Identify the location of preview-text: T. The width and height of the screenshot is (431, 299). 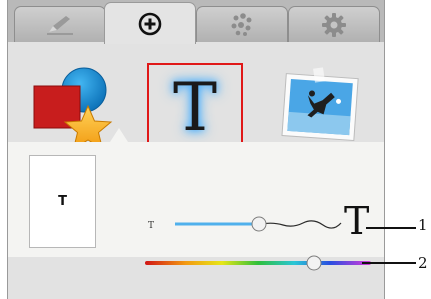
(62, 201).